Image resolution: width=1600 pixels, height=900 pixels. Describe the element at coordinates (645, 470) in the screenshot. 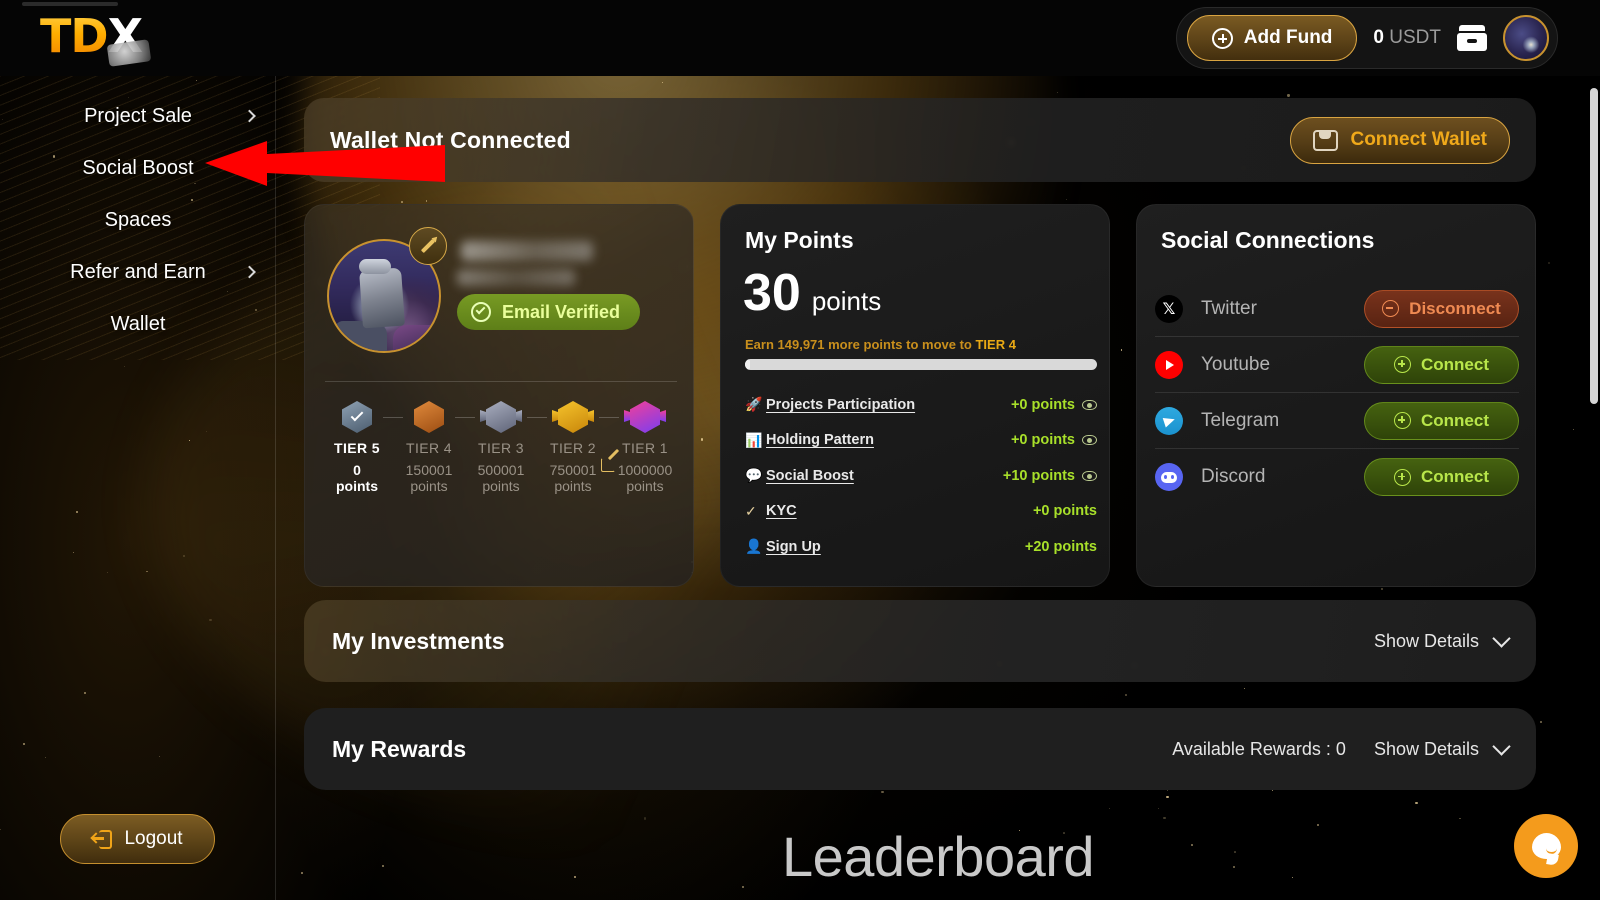

I see `tier-points-value: 1000000` at that location.